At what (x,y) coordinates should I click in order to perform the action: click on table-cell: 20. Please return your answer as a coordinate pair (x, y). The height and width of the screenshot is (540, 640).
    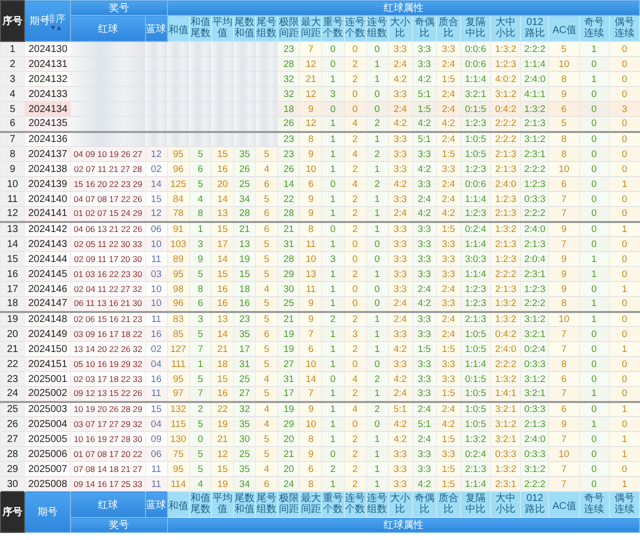
    Looking at the image, I should click on (12, 334).